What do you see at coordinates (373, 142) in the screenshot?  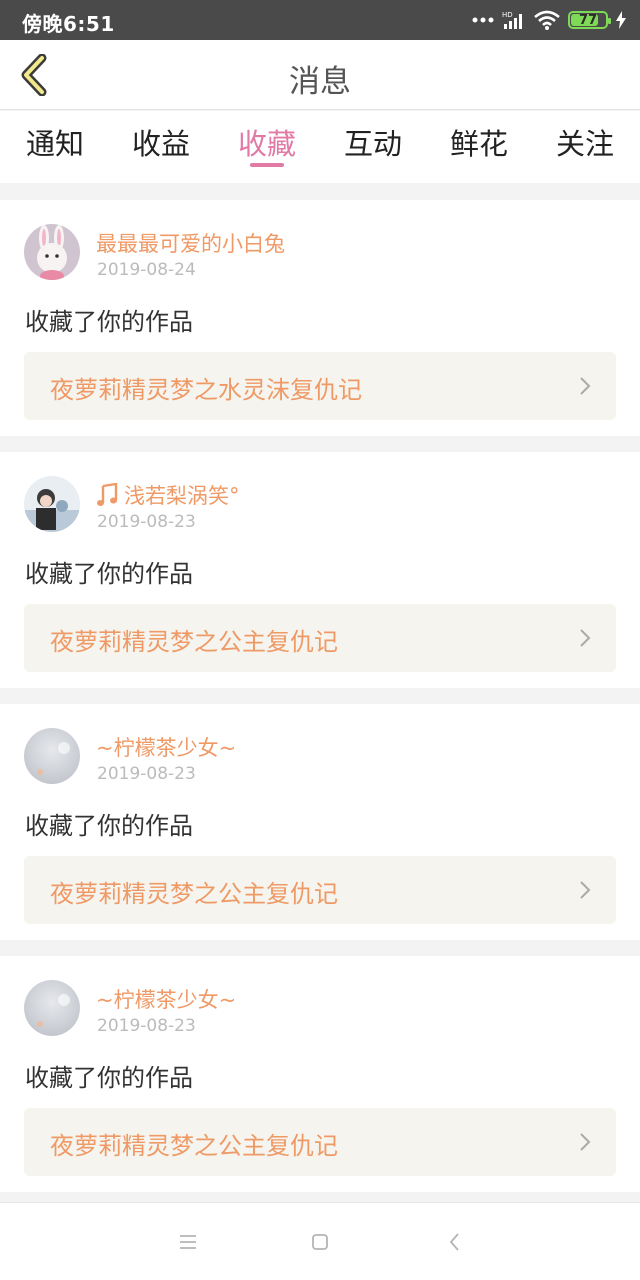 I see `tab-interaction: 互动` at bounding box center [373, 142].